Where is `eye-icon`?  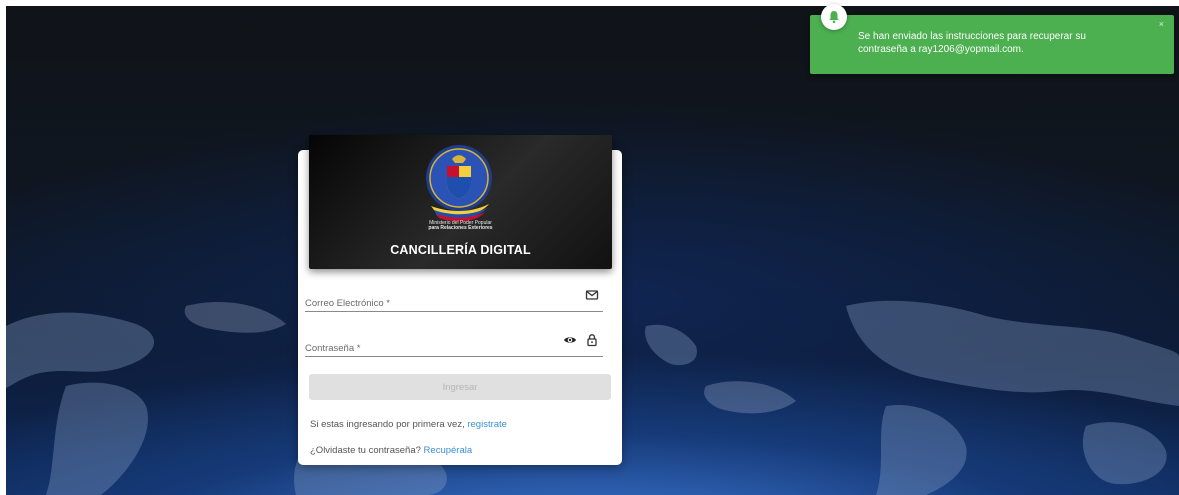 eye-icon is located at coordinates (570, 340).